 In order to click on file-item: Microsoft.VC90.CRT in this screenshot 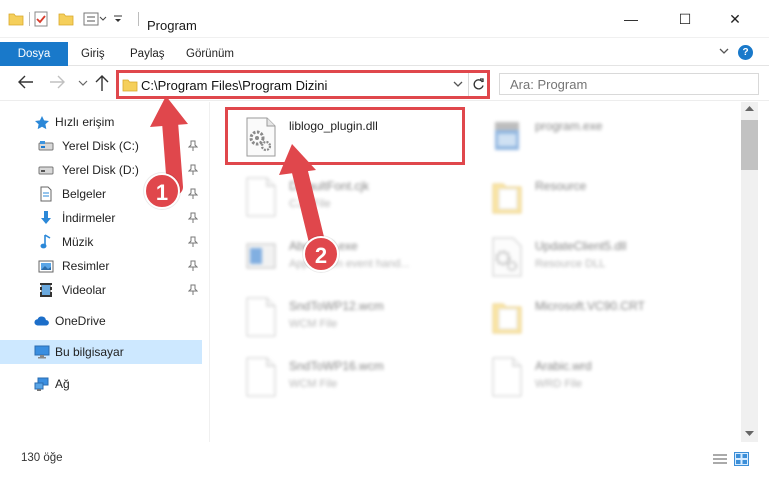, I will do `click(591, 316)`.